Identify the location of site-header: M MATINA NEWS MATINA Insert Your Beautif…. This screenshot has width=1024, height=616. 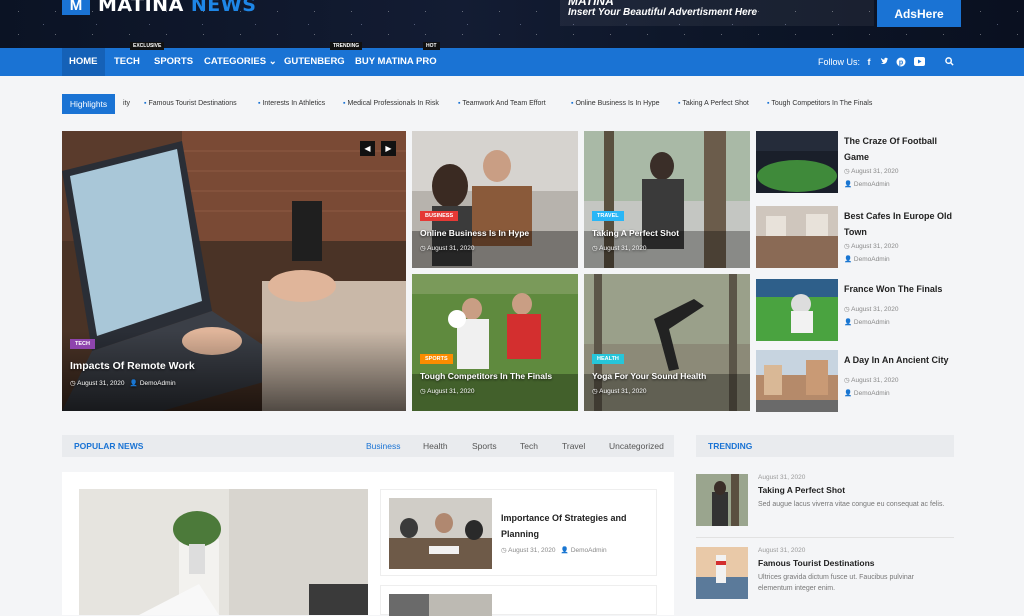
(512, 24).